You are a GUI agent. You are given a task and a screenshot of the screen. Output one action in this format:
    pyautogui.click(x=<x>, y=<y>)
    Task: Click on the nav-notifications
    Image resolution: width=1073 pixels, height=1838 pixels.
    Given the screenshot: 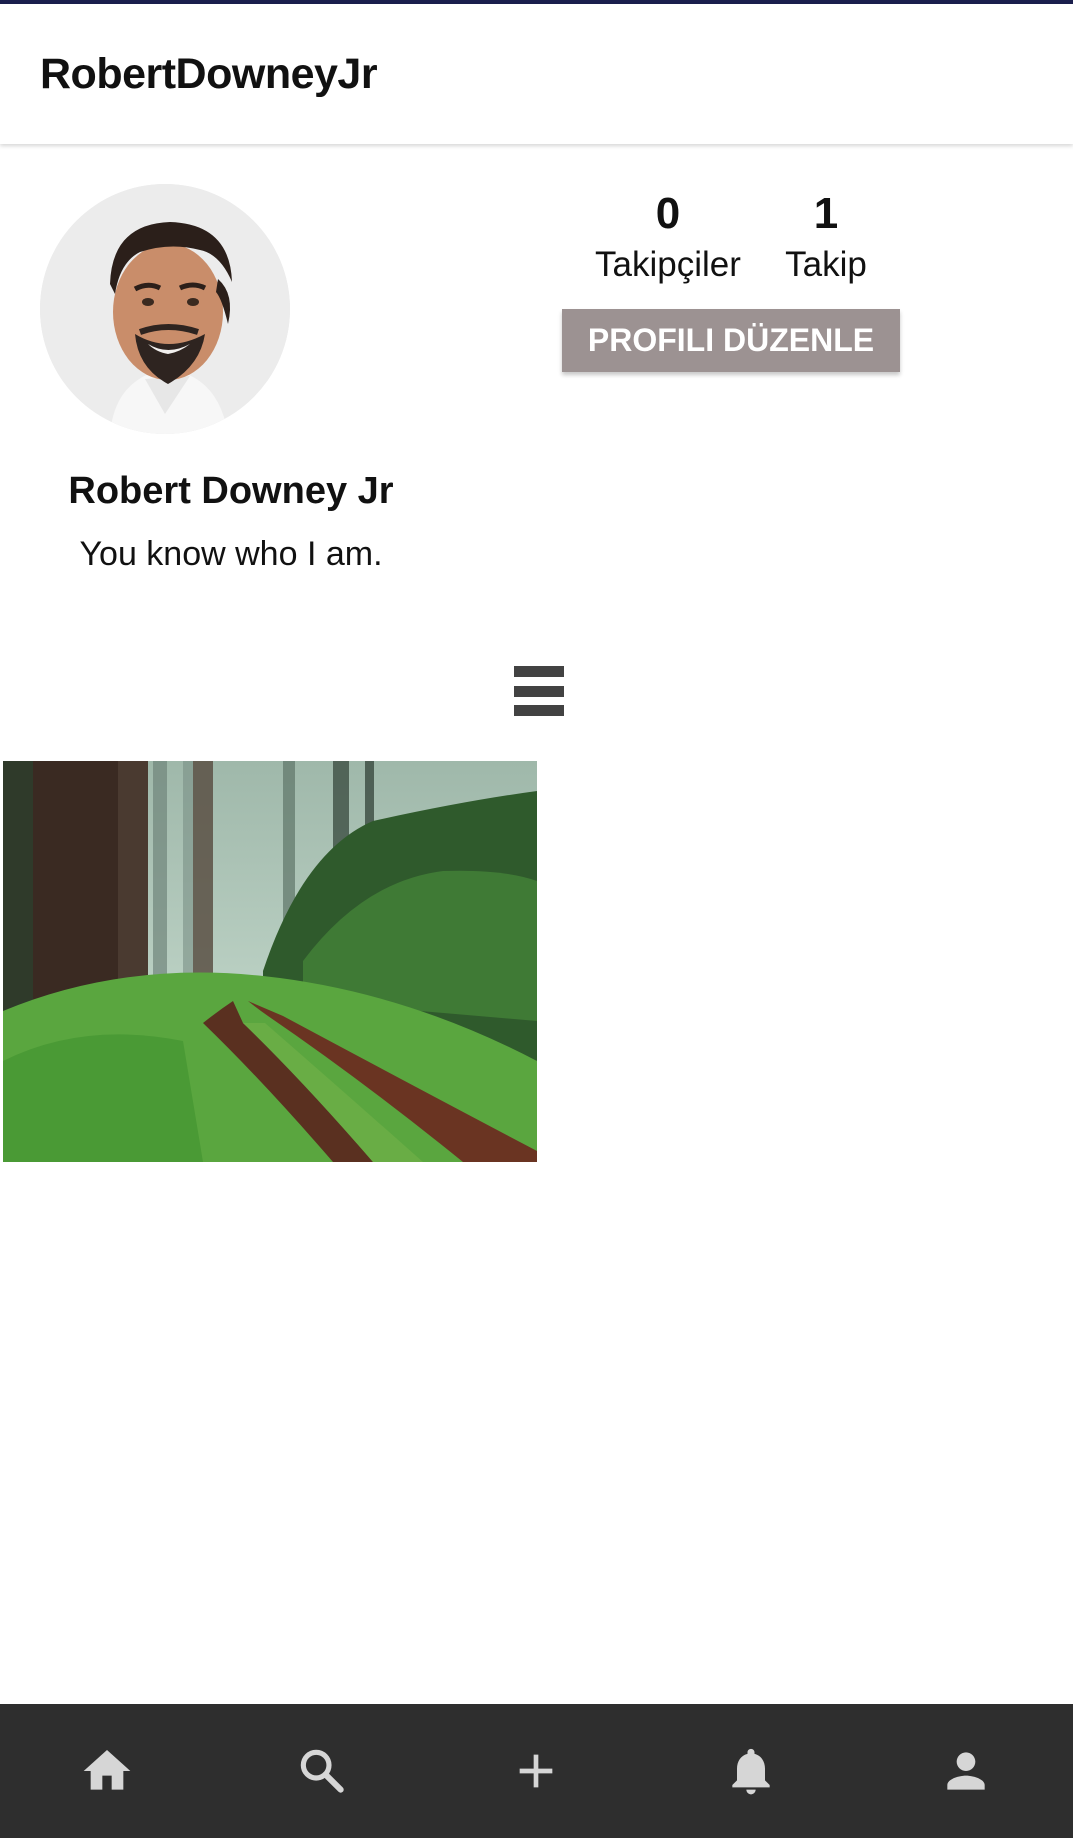 What is the action you would take?
    pyautogui.click(x=751, y=1771)
    